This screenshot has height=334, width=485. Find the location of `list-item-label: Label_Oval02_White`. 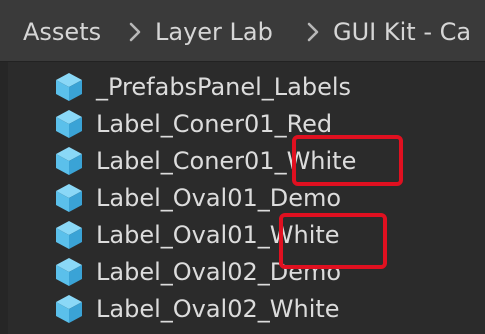

list-item-label: Label_Oval02_White is located at coordinates (218, 309).